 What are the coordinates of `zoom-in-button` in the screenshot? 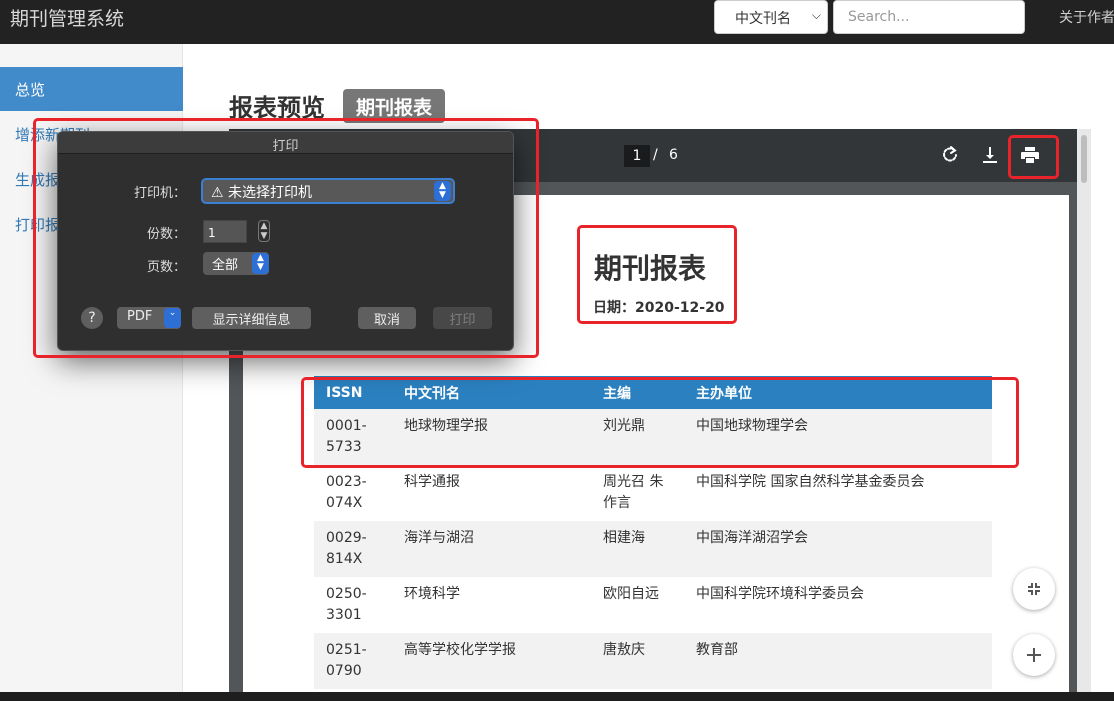 It's located at (1034, 655).